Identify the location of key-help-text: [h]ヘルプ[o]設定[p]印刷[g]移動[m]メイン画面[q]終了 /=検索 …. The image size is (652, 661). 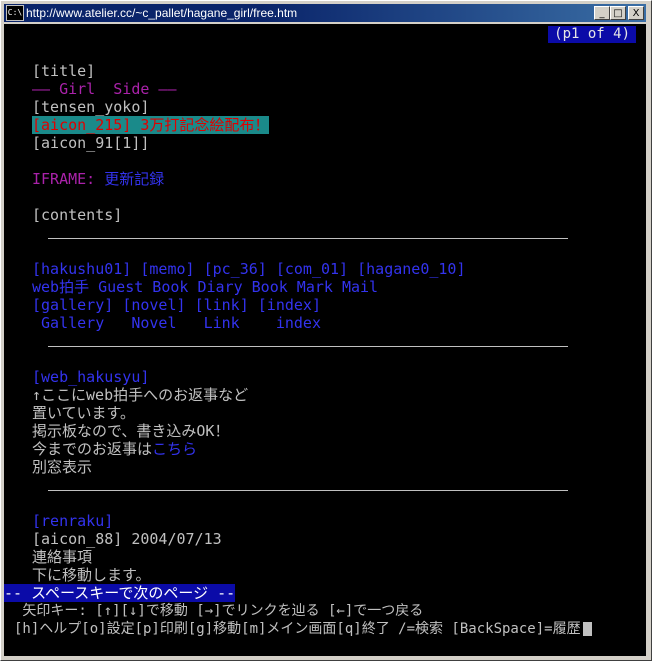
(297, 629).